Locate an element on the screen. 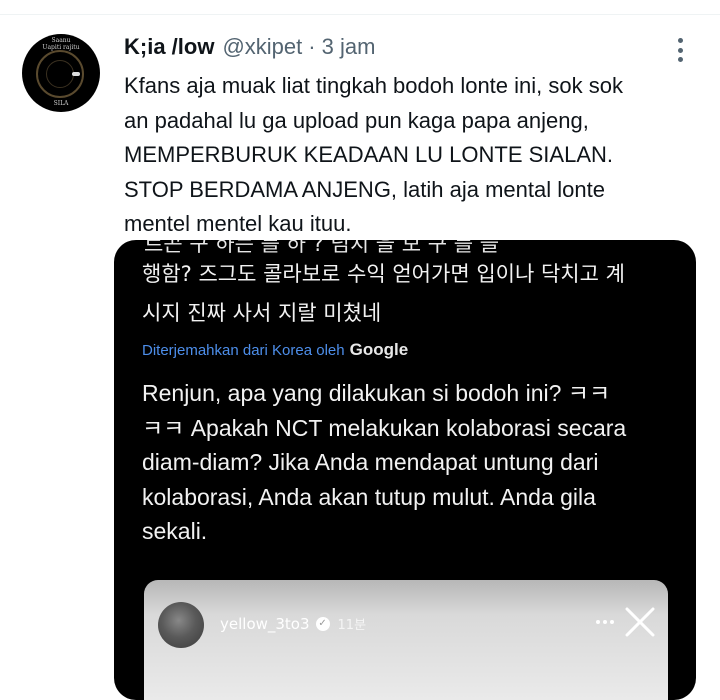 The width and height of the screenshot is (720, 700). story-time: 11분 is located at coordinates (352, 625).